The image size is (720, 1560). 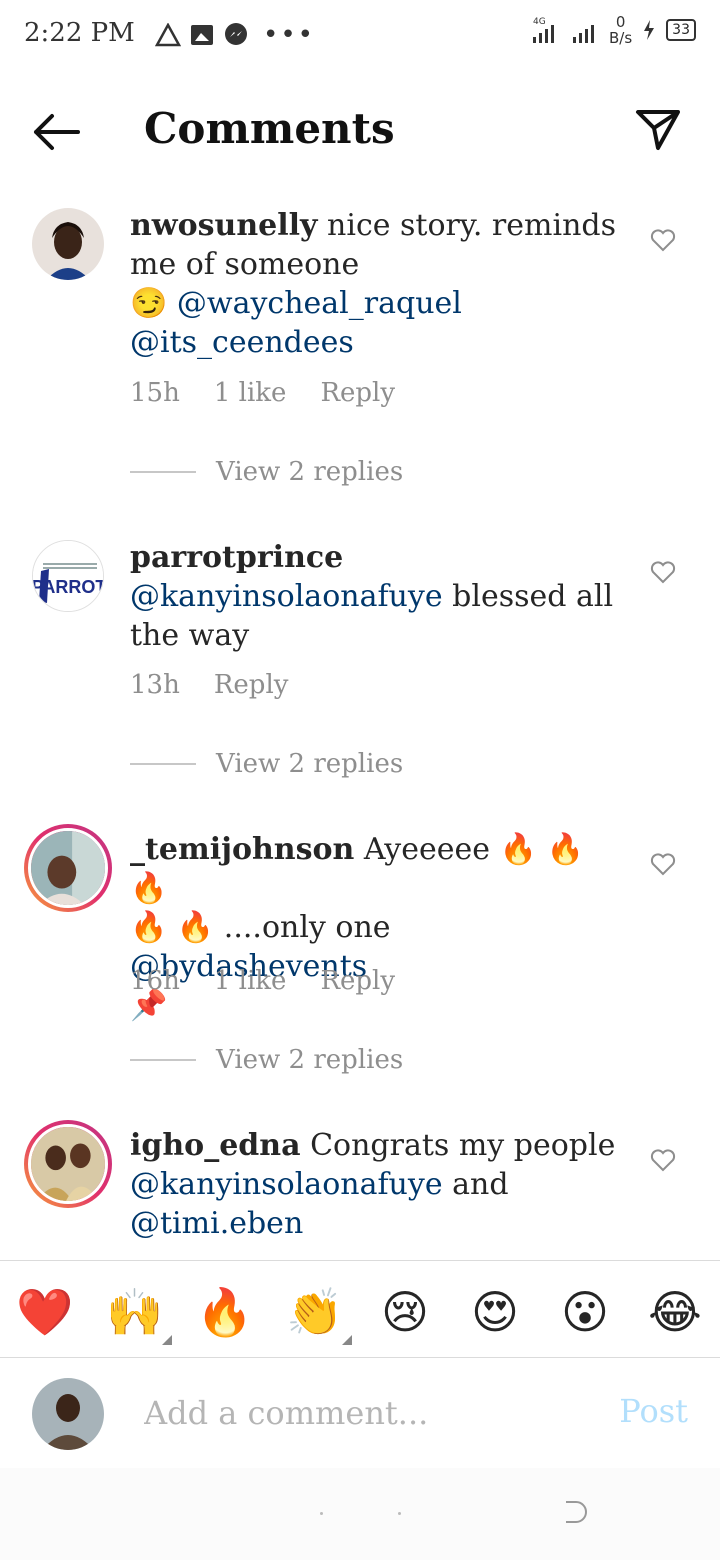 What do you see at coordinates (315, 1312) in the screenshot?
I see `clapping-emoji: 👏` at bounding box center [315, 1312].